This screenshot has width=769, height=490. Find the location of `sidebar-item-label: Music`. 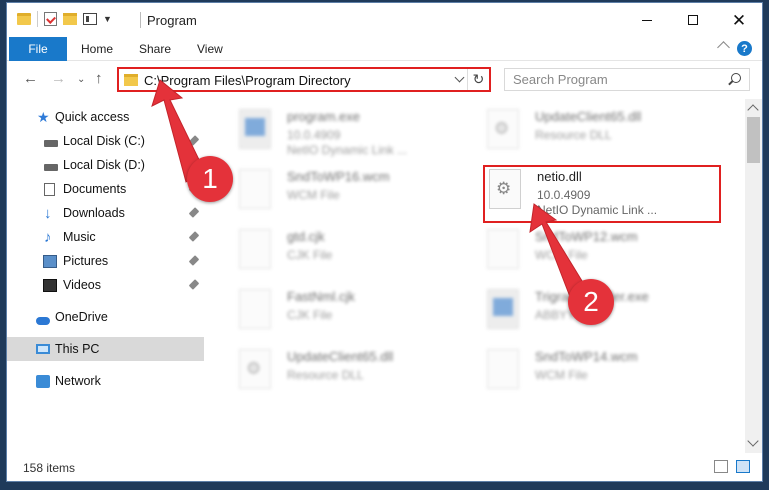

sidebar-item-label: Music is located at coordinates (79, 237).